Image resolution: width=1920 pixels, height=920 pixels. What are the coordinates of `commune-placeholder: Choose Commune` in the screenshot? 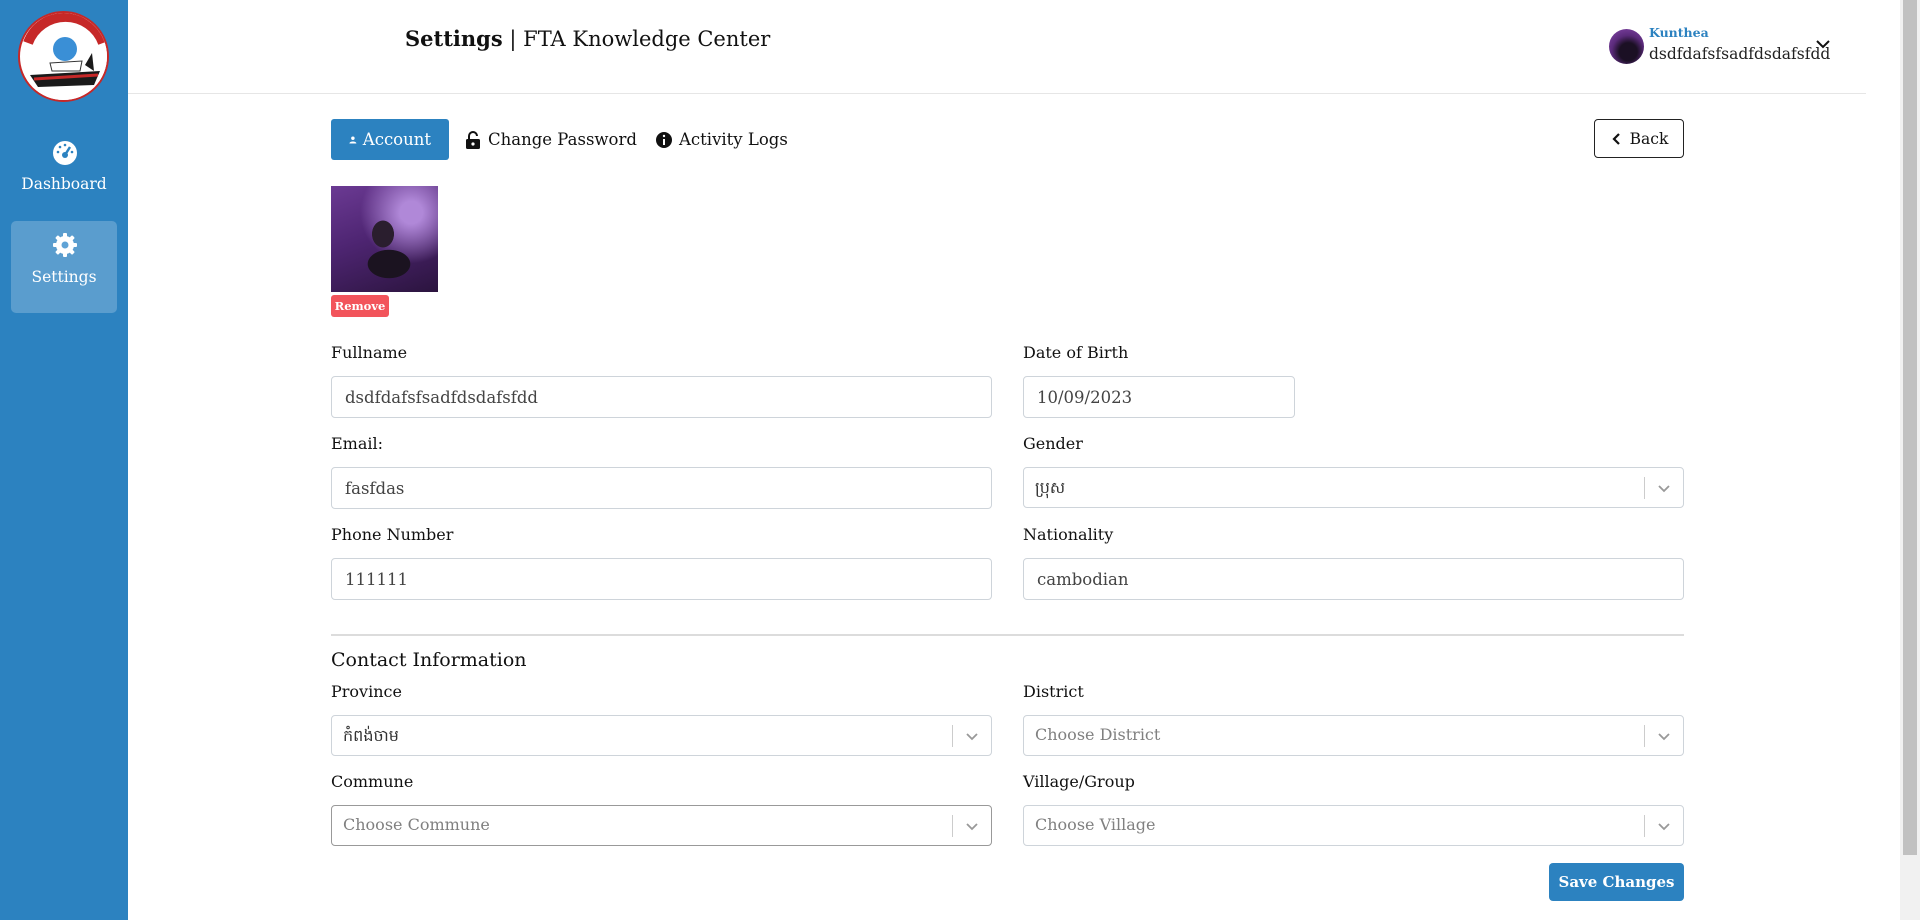 It's located at (416, 824).